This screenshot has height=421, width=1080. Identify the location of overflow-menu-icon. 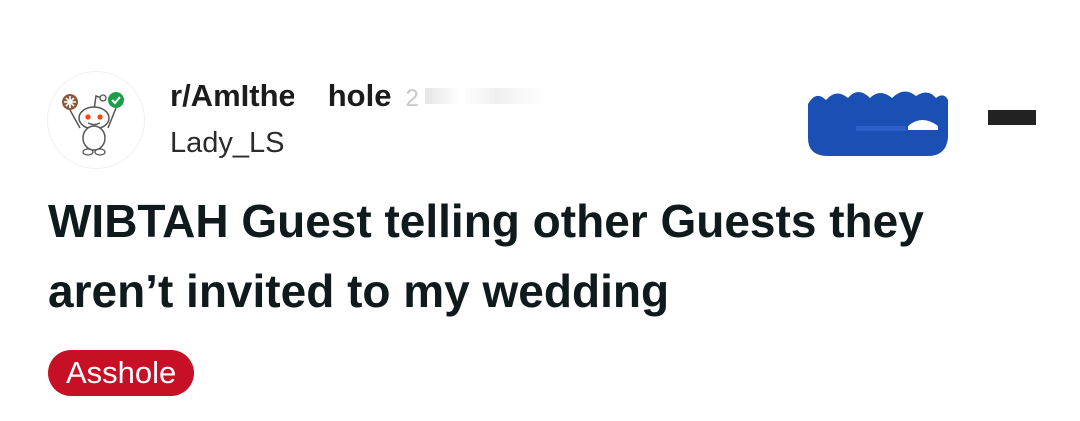
(1012, 117).